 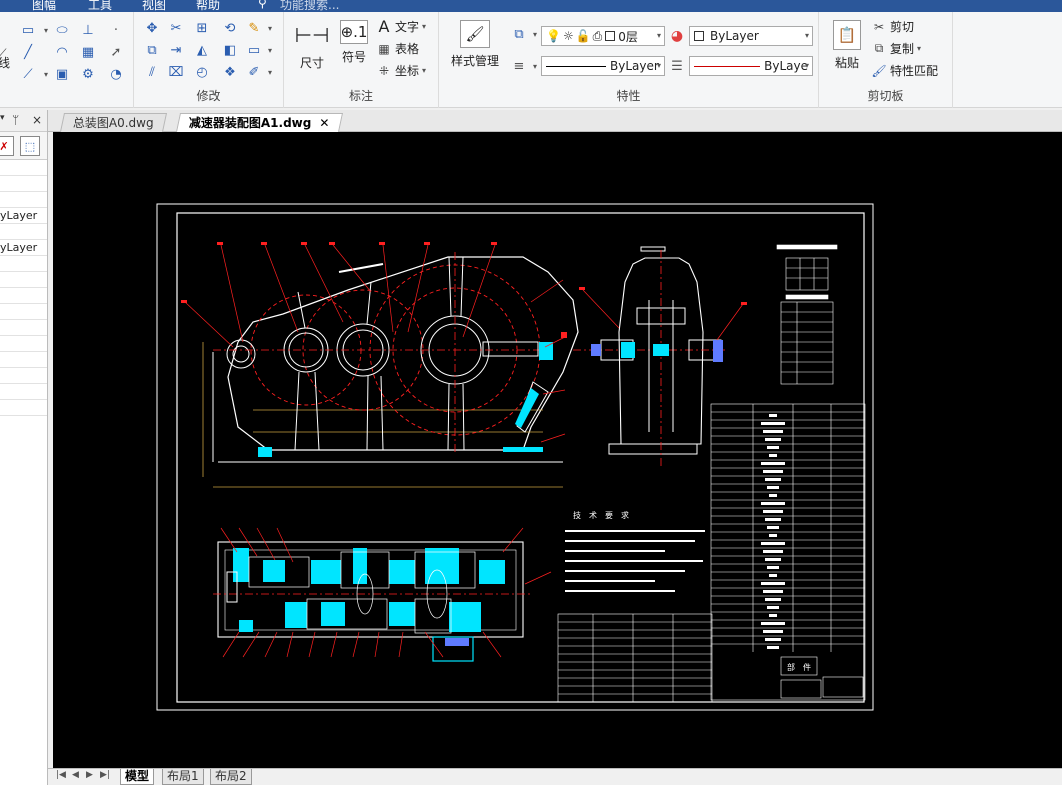 I want to click on scale-icon: ◧, so click(x=230, y=50).